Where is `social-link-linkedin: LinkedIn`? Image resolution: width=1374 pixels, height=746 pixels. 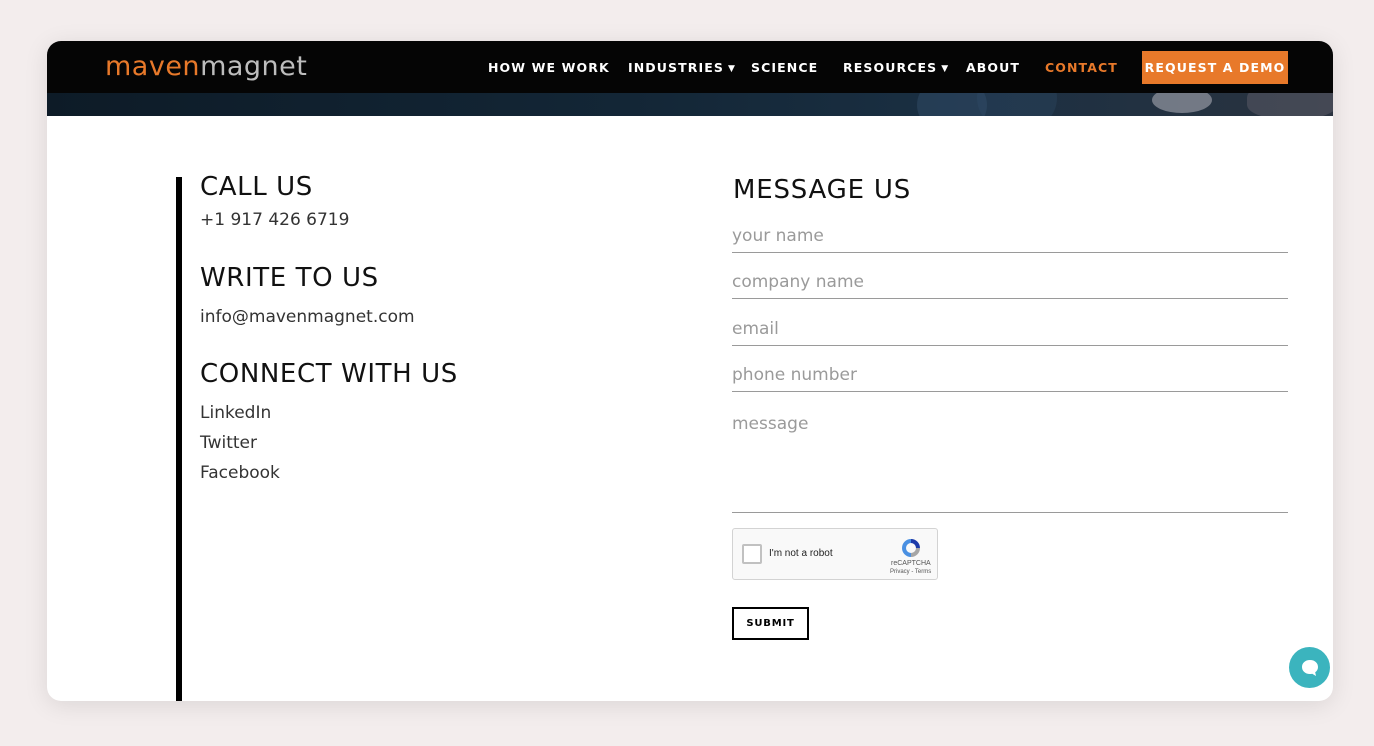
social-link-linkedin: LinkedIn is located at coordinates (235, 413).